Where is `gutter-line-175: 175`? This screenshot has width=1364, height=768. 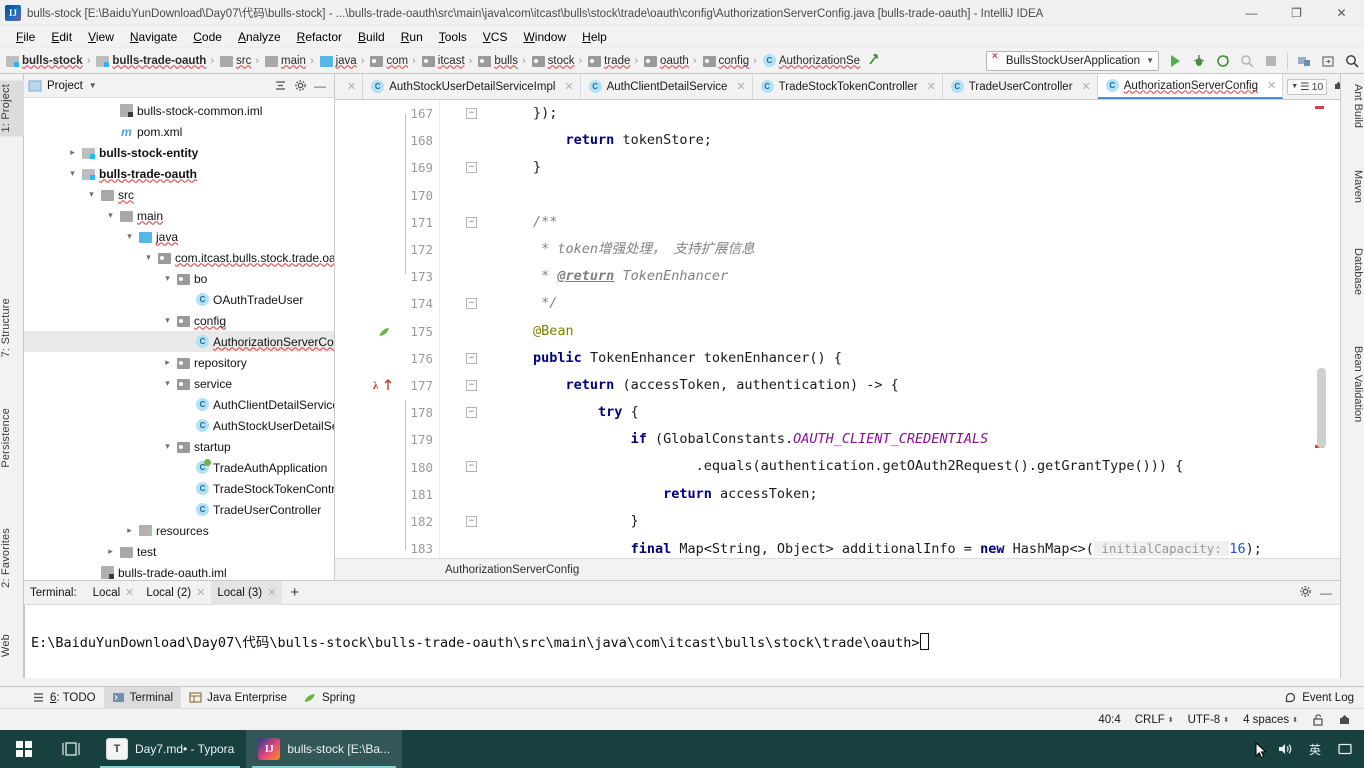 gutter-line-175: 175 is located at coordinates (387, 331).